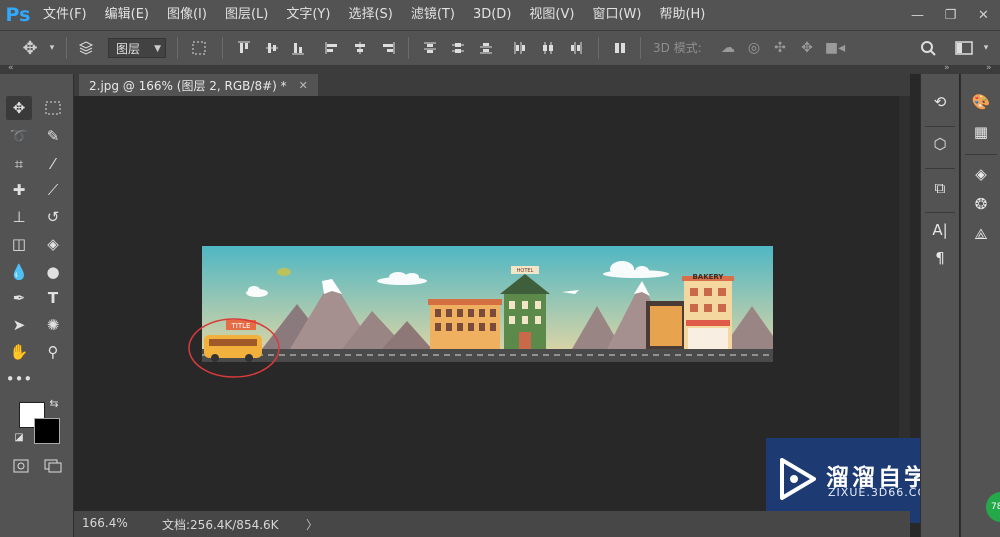 Image resolution: width=1000 pixels, height=537 pixels. Describe the element at coordinates (11, 68) in the screenshot. I see `collapse-toolbox-icon: «` at that location.